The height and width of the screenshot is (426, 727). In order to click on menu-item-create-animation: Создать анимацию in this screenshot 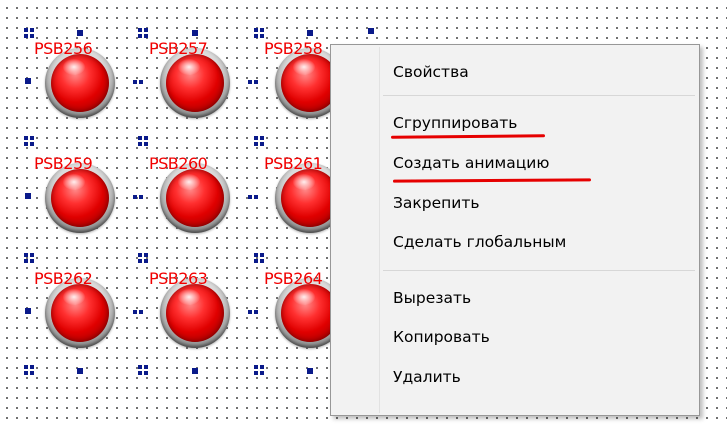, I will do `click(471, 163)`.